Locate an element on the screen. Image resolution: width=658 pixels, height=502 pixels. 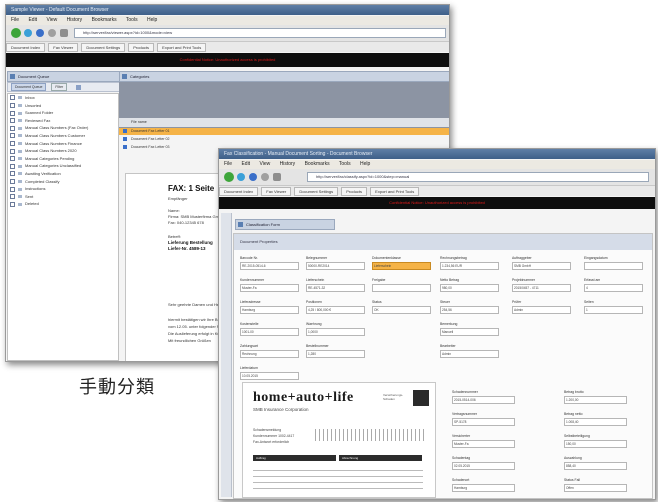
back-list-row: Document Fax Letter 02 is located at coordinates (284, 139).